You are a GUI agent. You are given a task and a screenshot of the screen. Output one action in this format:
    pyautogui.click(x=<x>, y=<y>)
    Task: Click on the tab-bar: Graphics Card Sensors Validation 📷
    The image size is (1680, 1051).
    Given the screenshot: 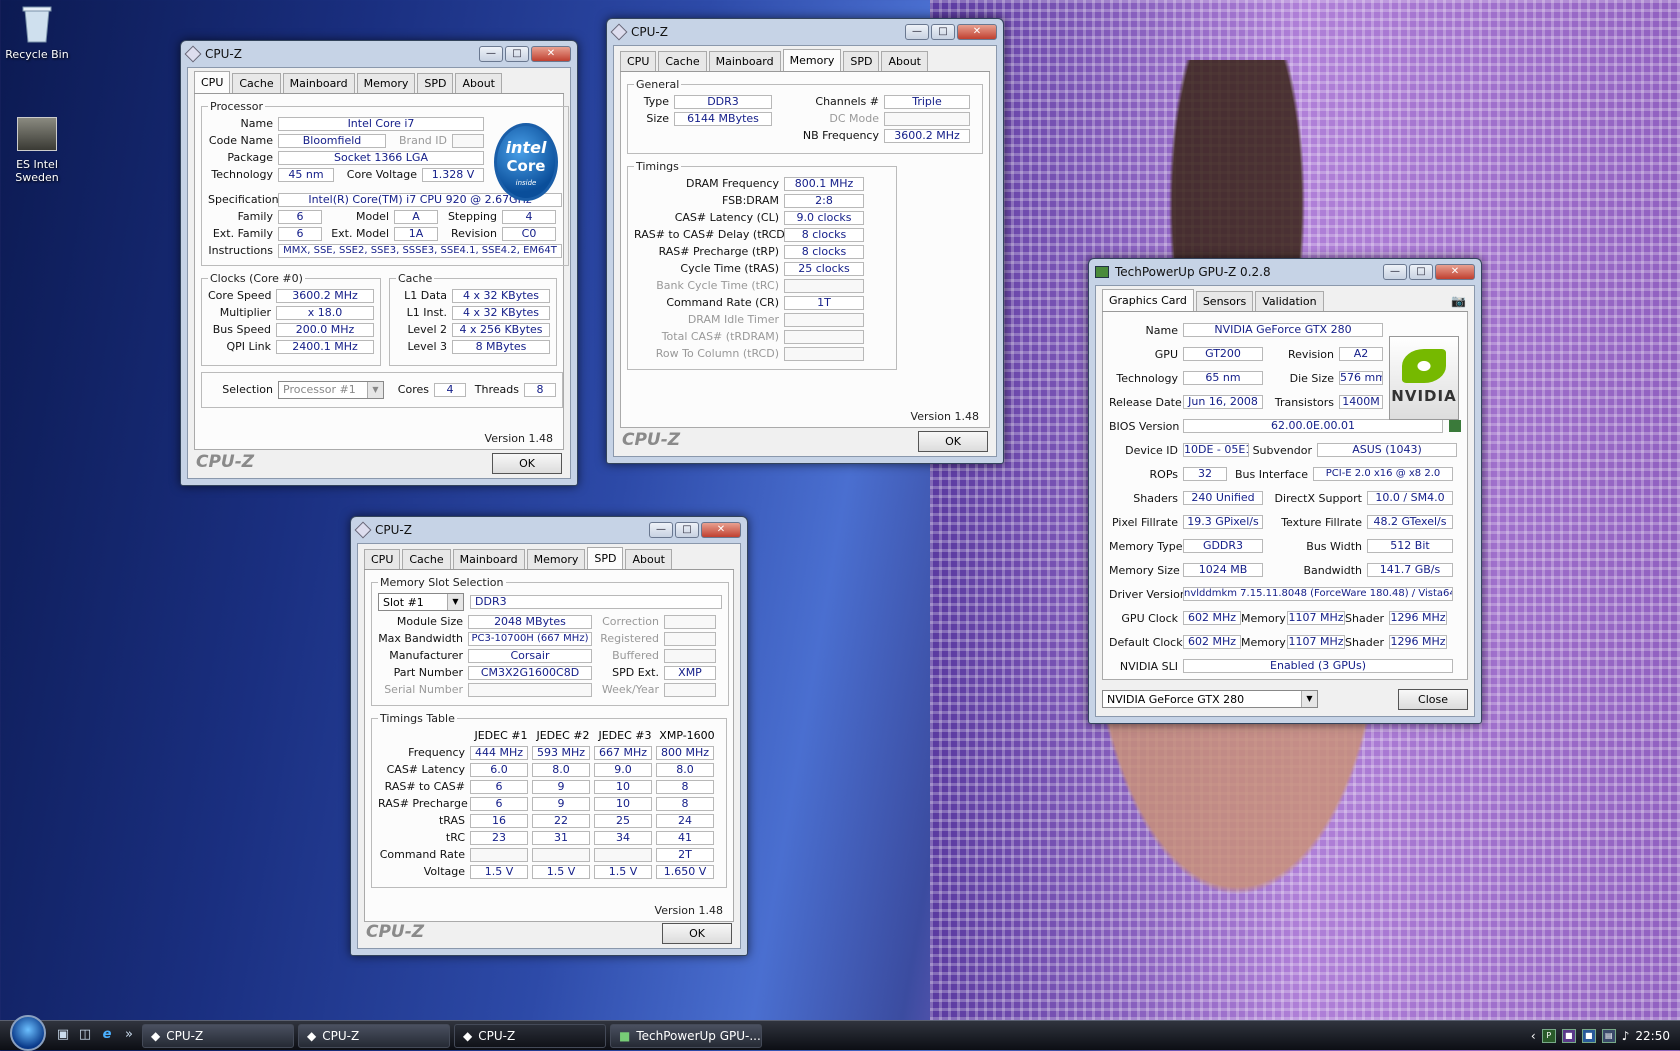 What is the action you would take?
    pyautogui.click(x=1285, y=300)
    